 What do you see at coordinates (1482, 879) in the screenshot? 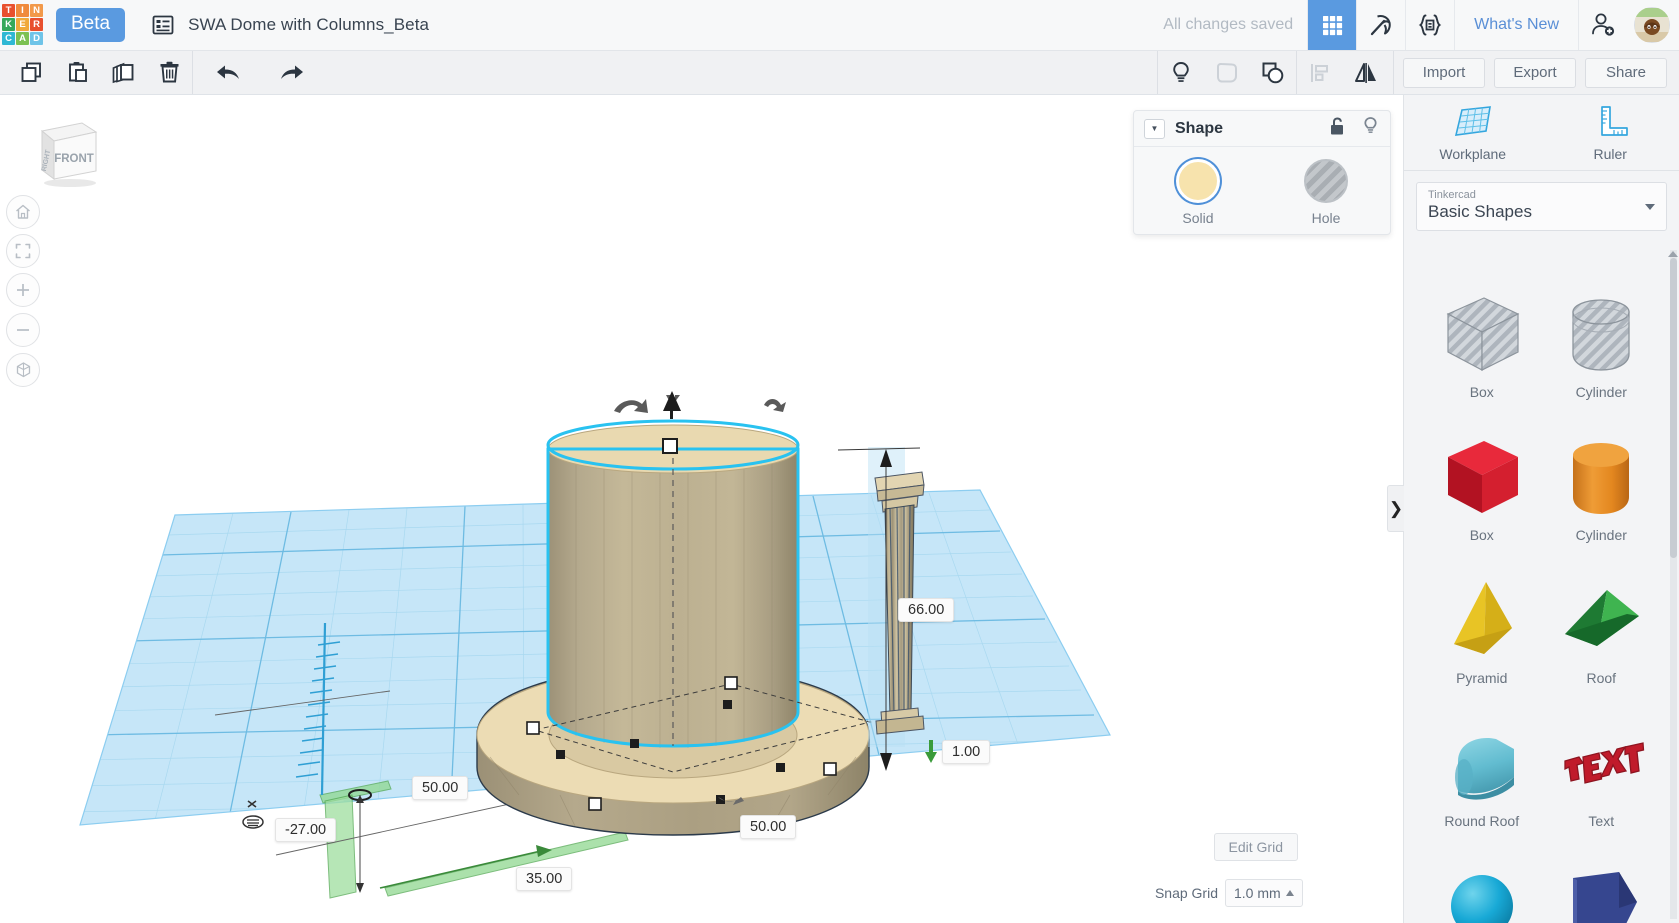
I see `shape-item-sphere: Sphere` at bounding box center [1482, 879].